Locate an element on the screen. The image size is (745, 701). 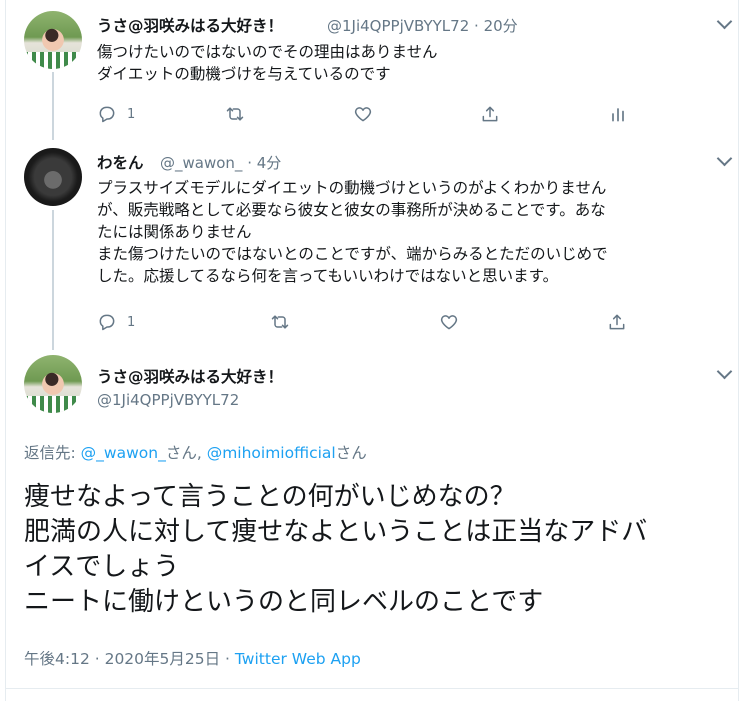
tweet-timestamp: 午後4:12 · 2020年5月25日 · Twitter Web App is located at coordinates (192, 658).